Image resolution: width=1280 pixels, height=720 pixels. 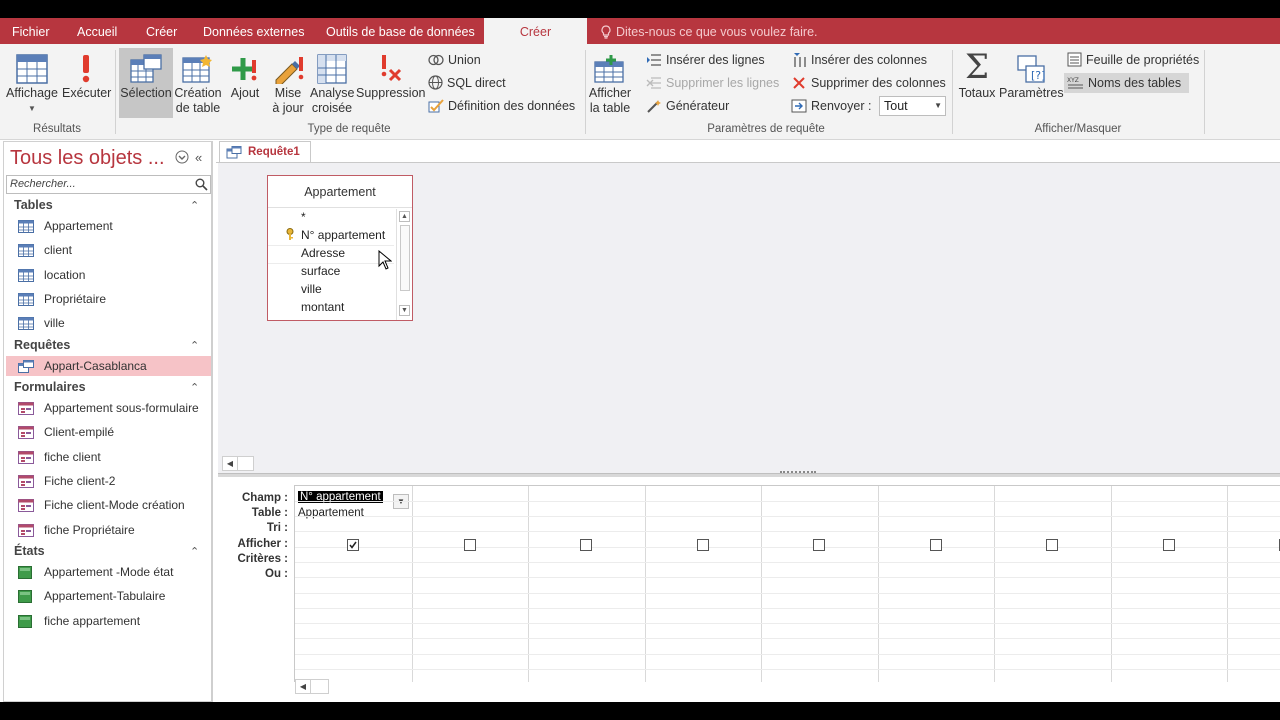 What do you see at coordinates (331, 513) in the screenshot?
I see `grid-cell-table-1: Appartement` at bounding box center [331, 513].